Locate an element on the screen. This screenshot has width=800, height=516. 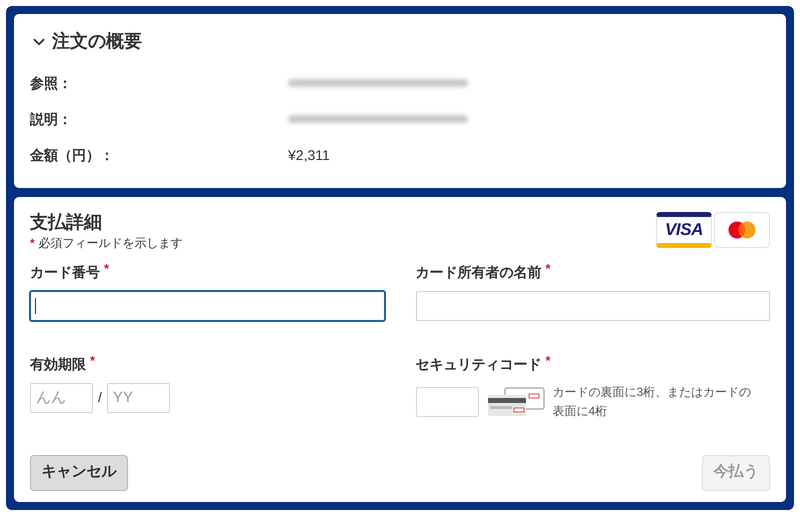
field-label: セキュリティコード is located at coordinates (479, 364).